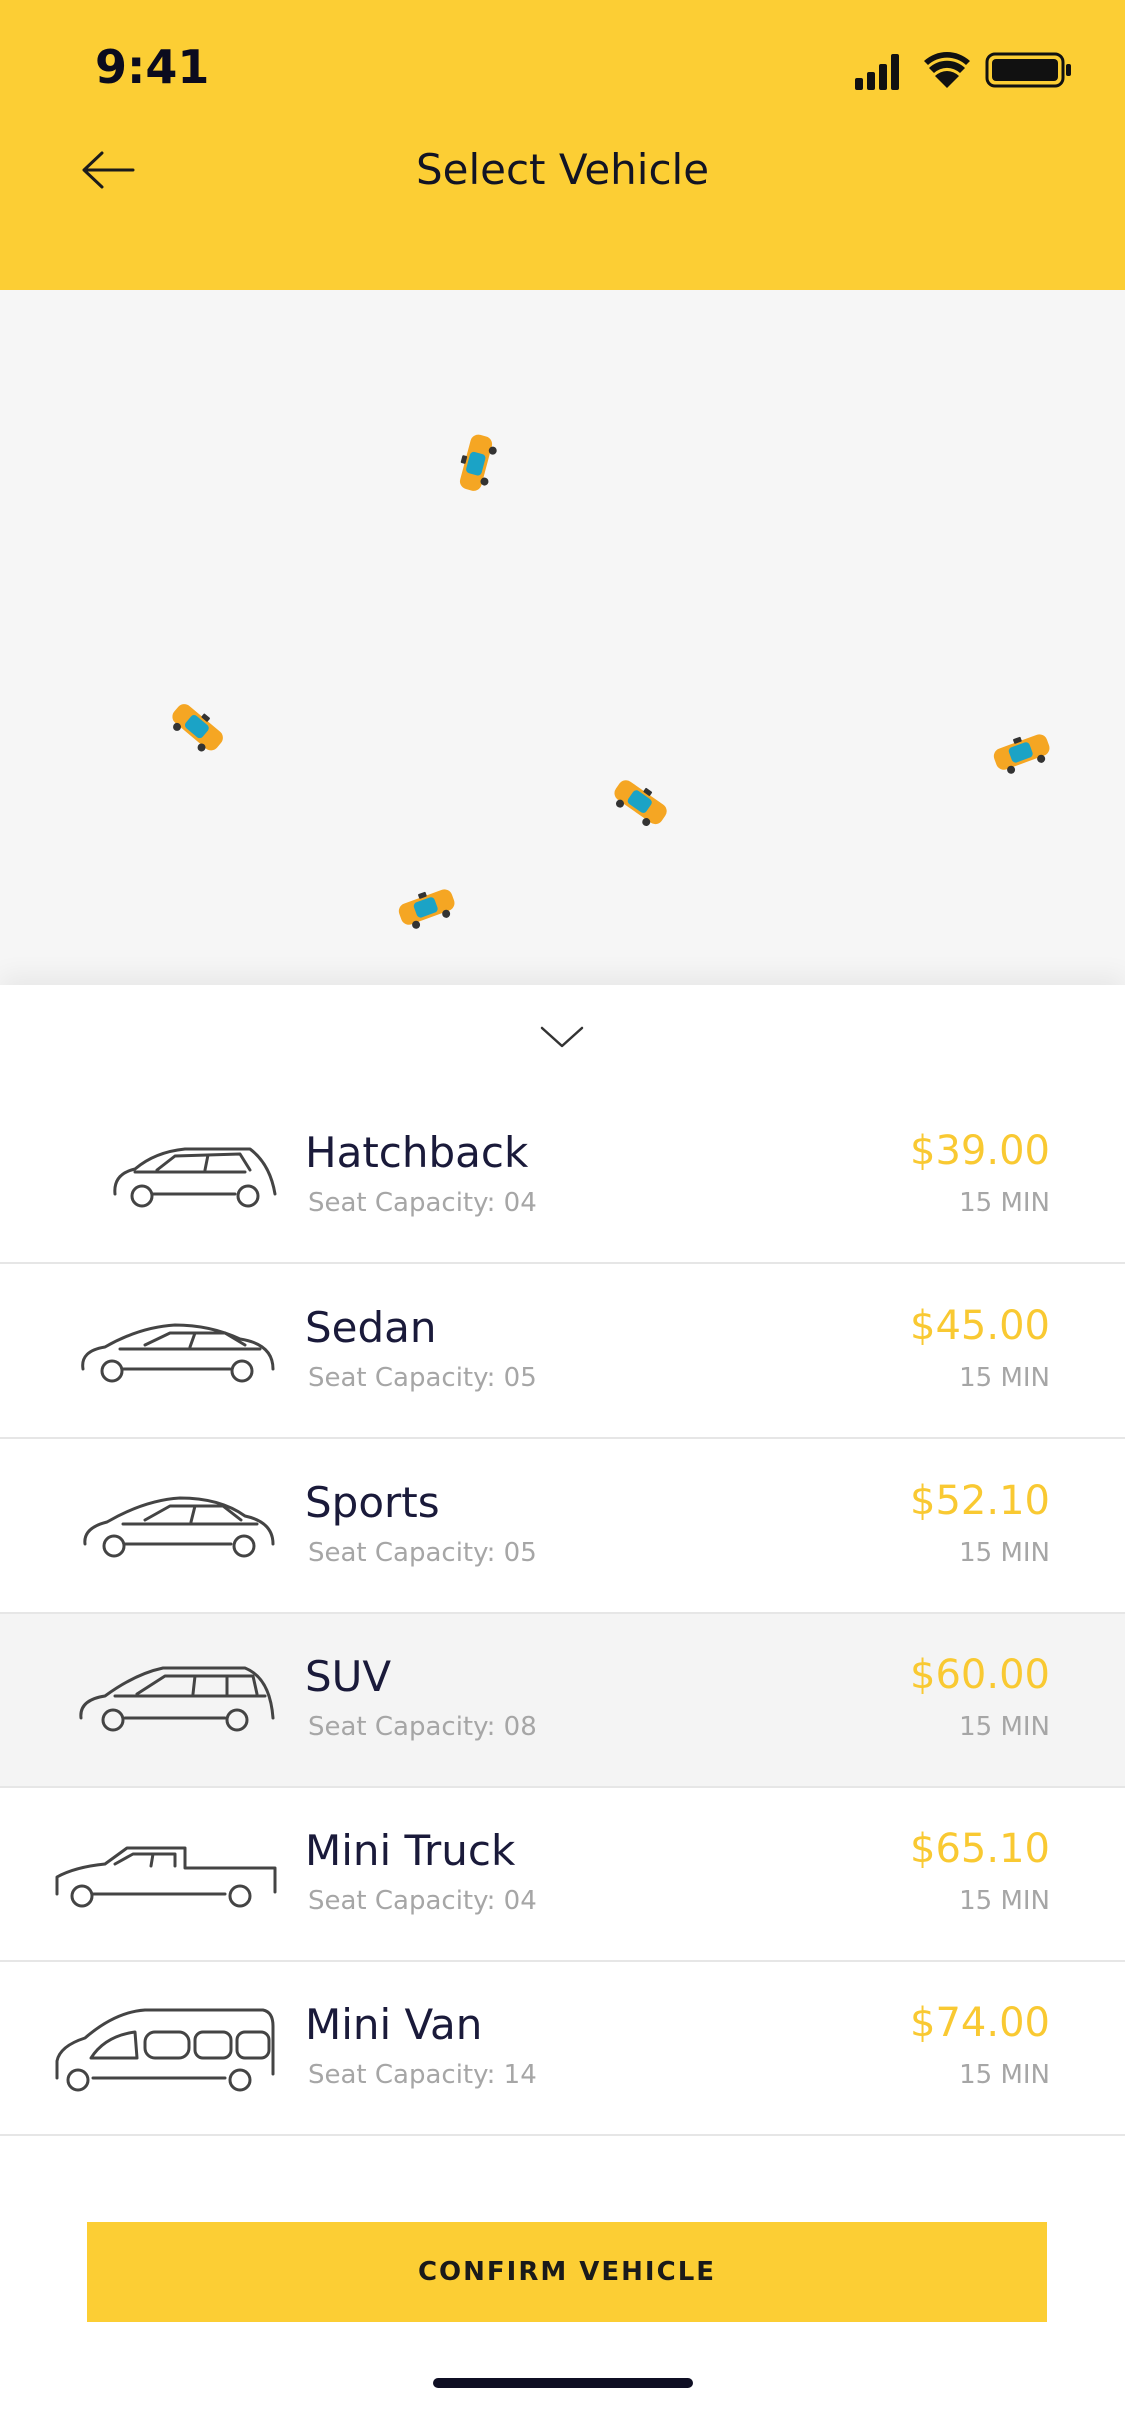 The width and height of the screenshot is (1125, 2436). I want to click on signal-icon, so click(877, 72).